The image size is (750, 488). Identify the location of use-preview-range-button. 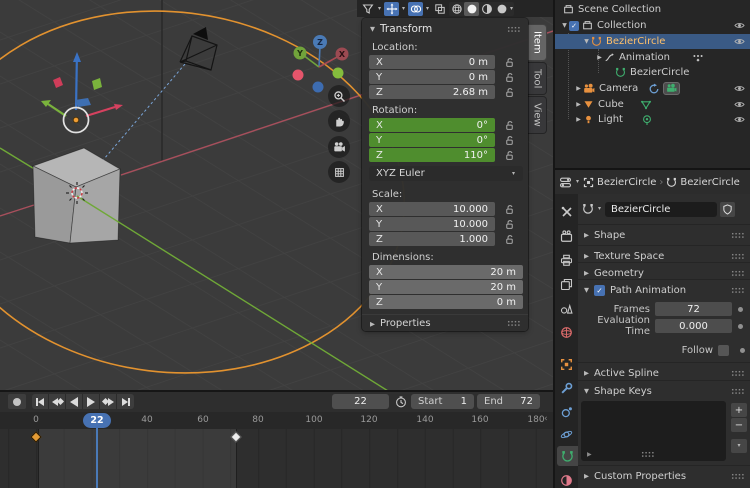
(400, 401).